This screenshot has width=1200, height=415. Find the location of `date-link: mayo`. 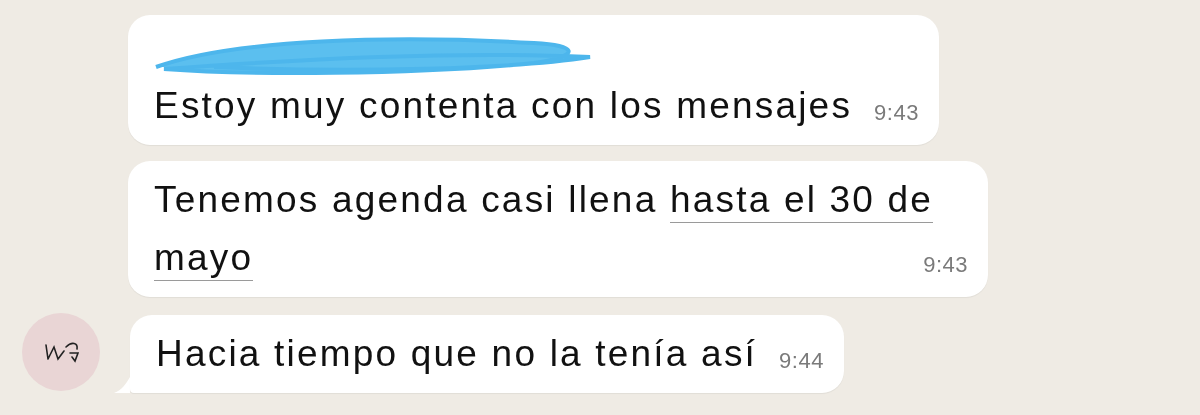

date-link: mayo is located at coordinates (204, 259).